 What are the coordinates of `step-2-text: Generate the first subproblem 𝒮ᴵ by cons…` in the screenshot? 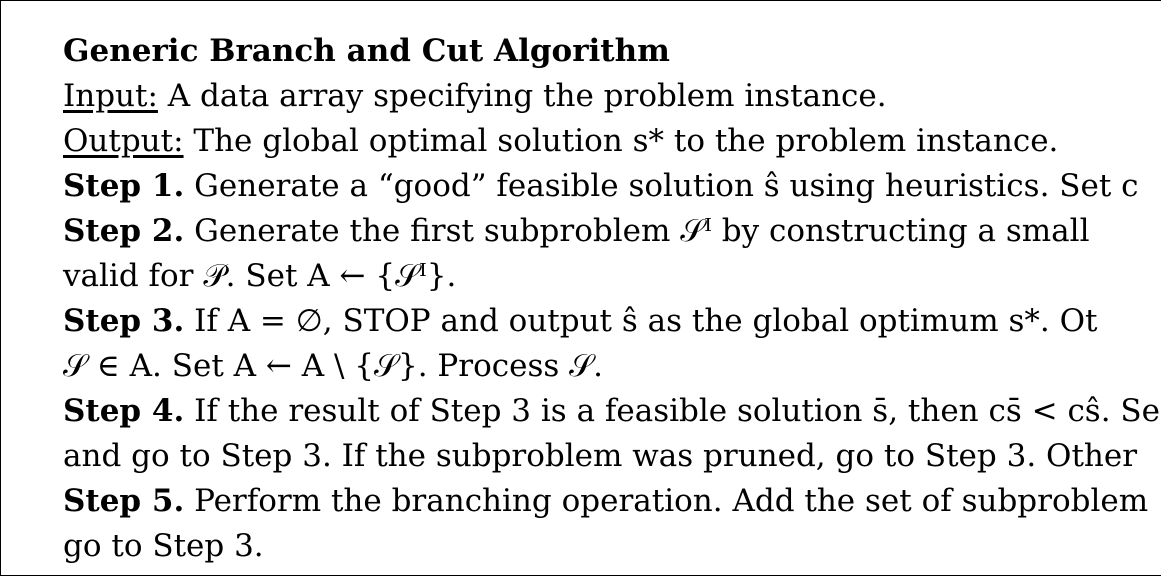 It's located at (637, 231).